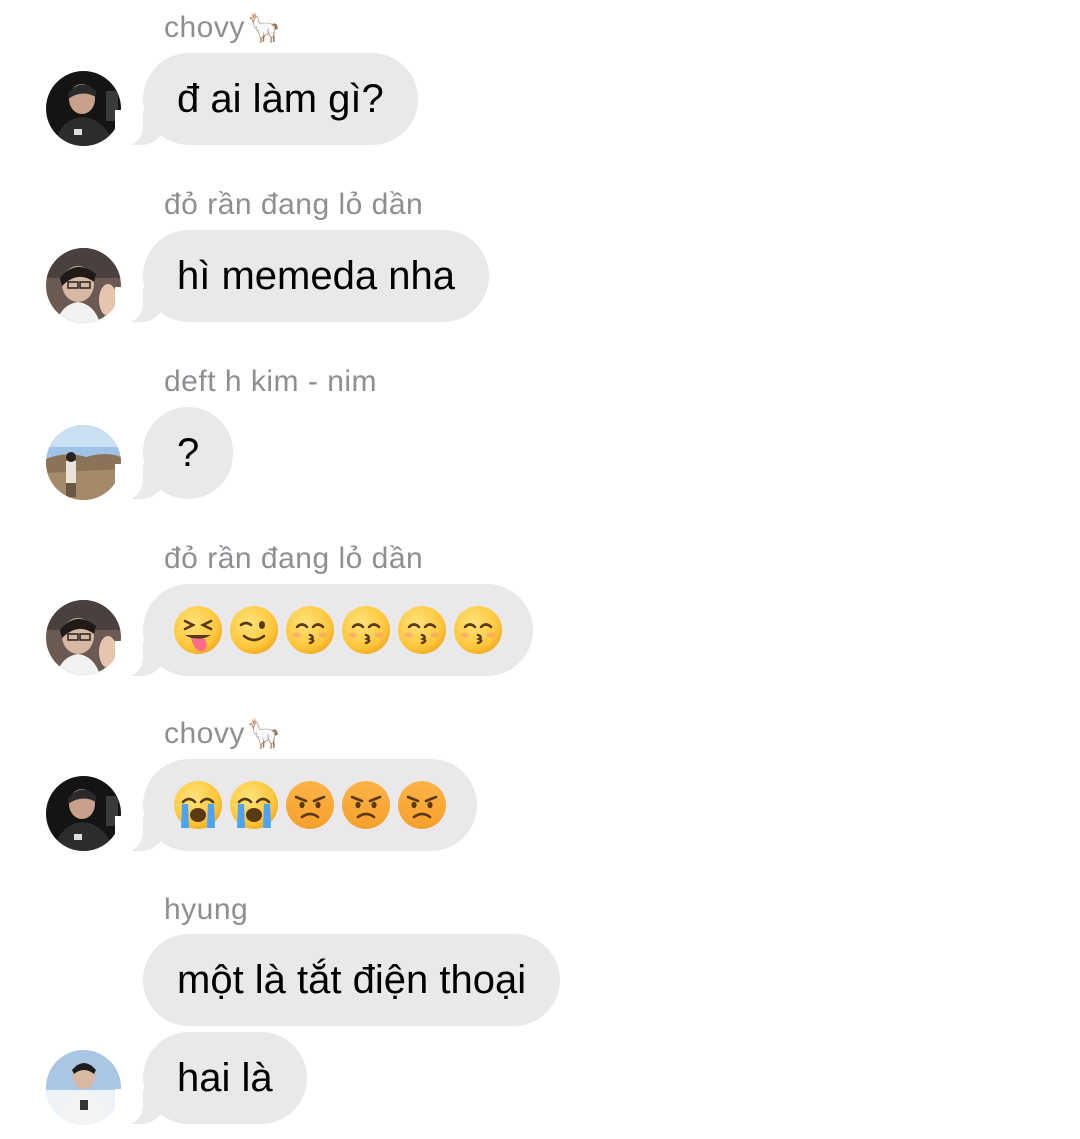 This screenshot has height=1139, width=1080. What do you see at coordinates (271, 381) in the screenshot?
I see `sender-name: deft h kim - nim` at bounding box center [271, 381].